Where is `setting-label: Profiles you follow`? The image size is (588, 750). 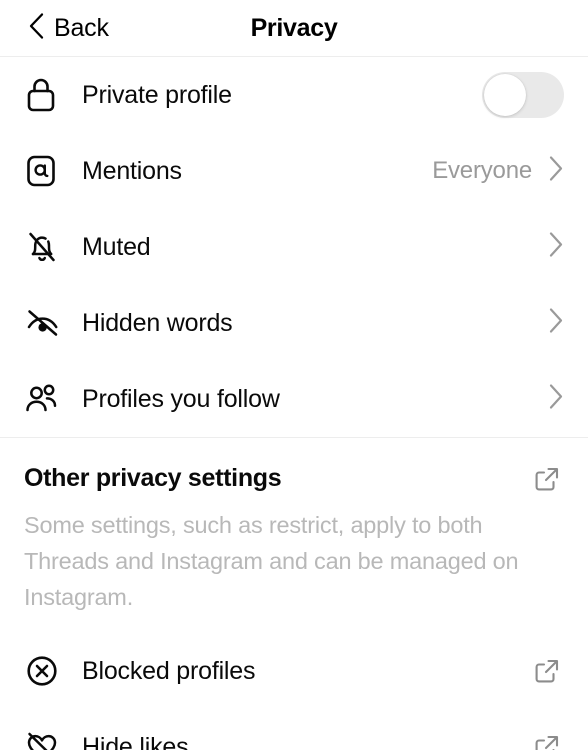 setting-label: Profiles you follow is located at coordinates (181, 398).